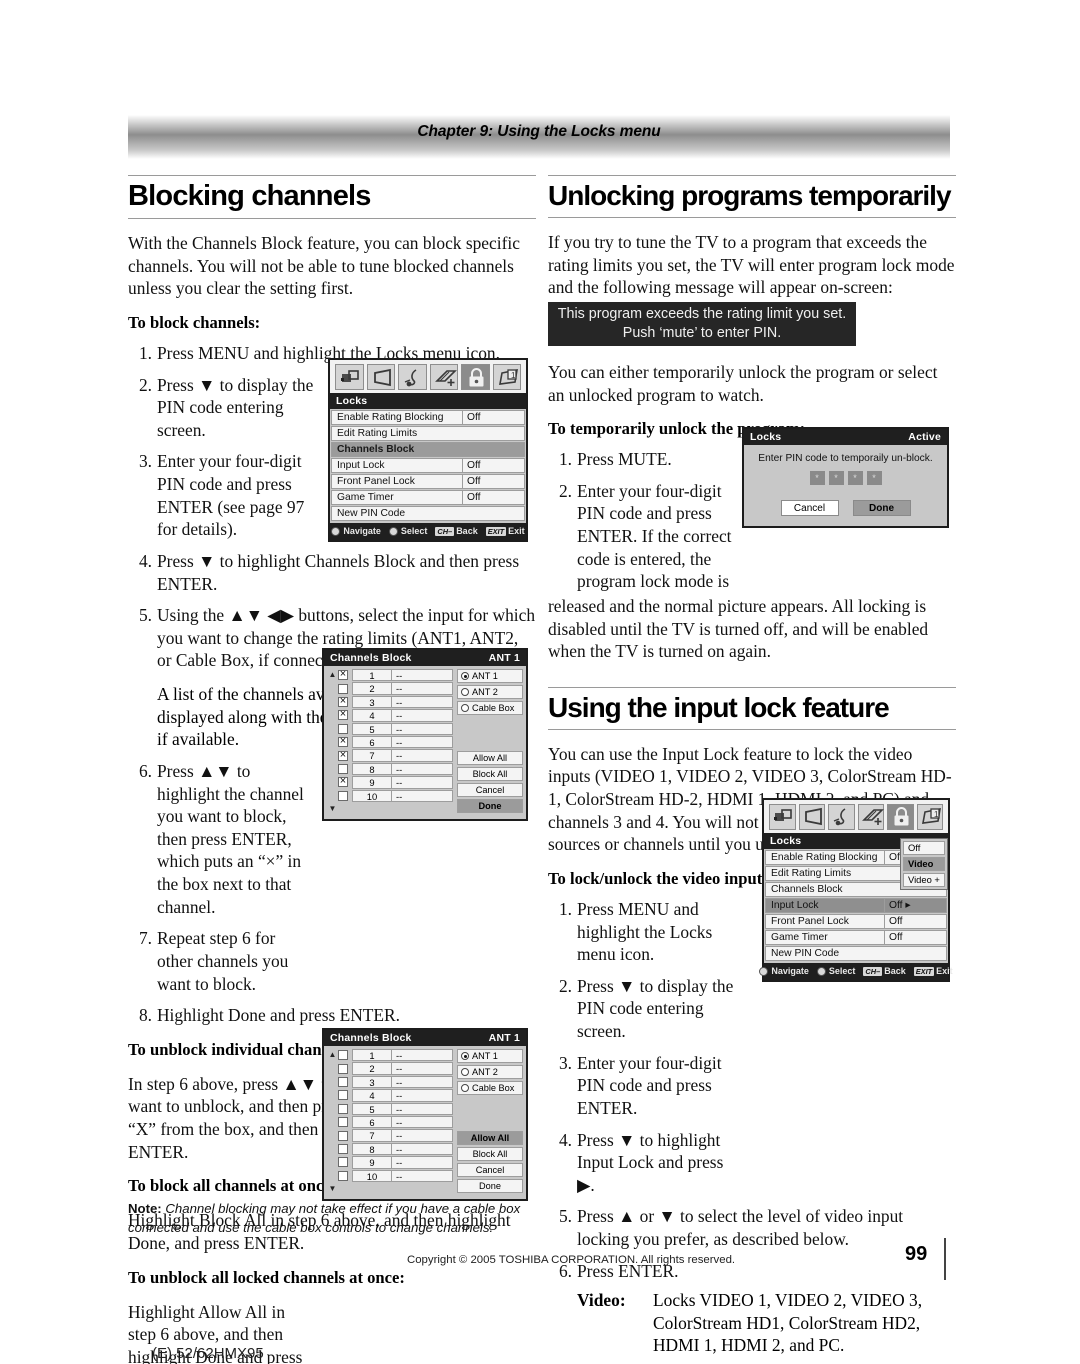 Image resolution: width=1080 pixels, height=1364 pixels. Describe the element at coordinates (428, 433) in the screenshot. I see `osd-menu-row: Edit Rating Limits` at that location.